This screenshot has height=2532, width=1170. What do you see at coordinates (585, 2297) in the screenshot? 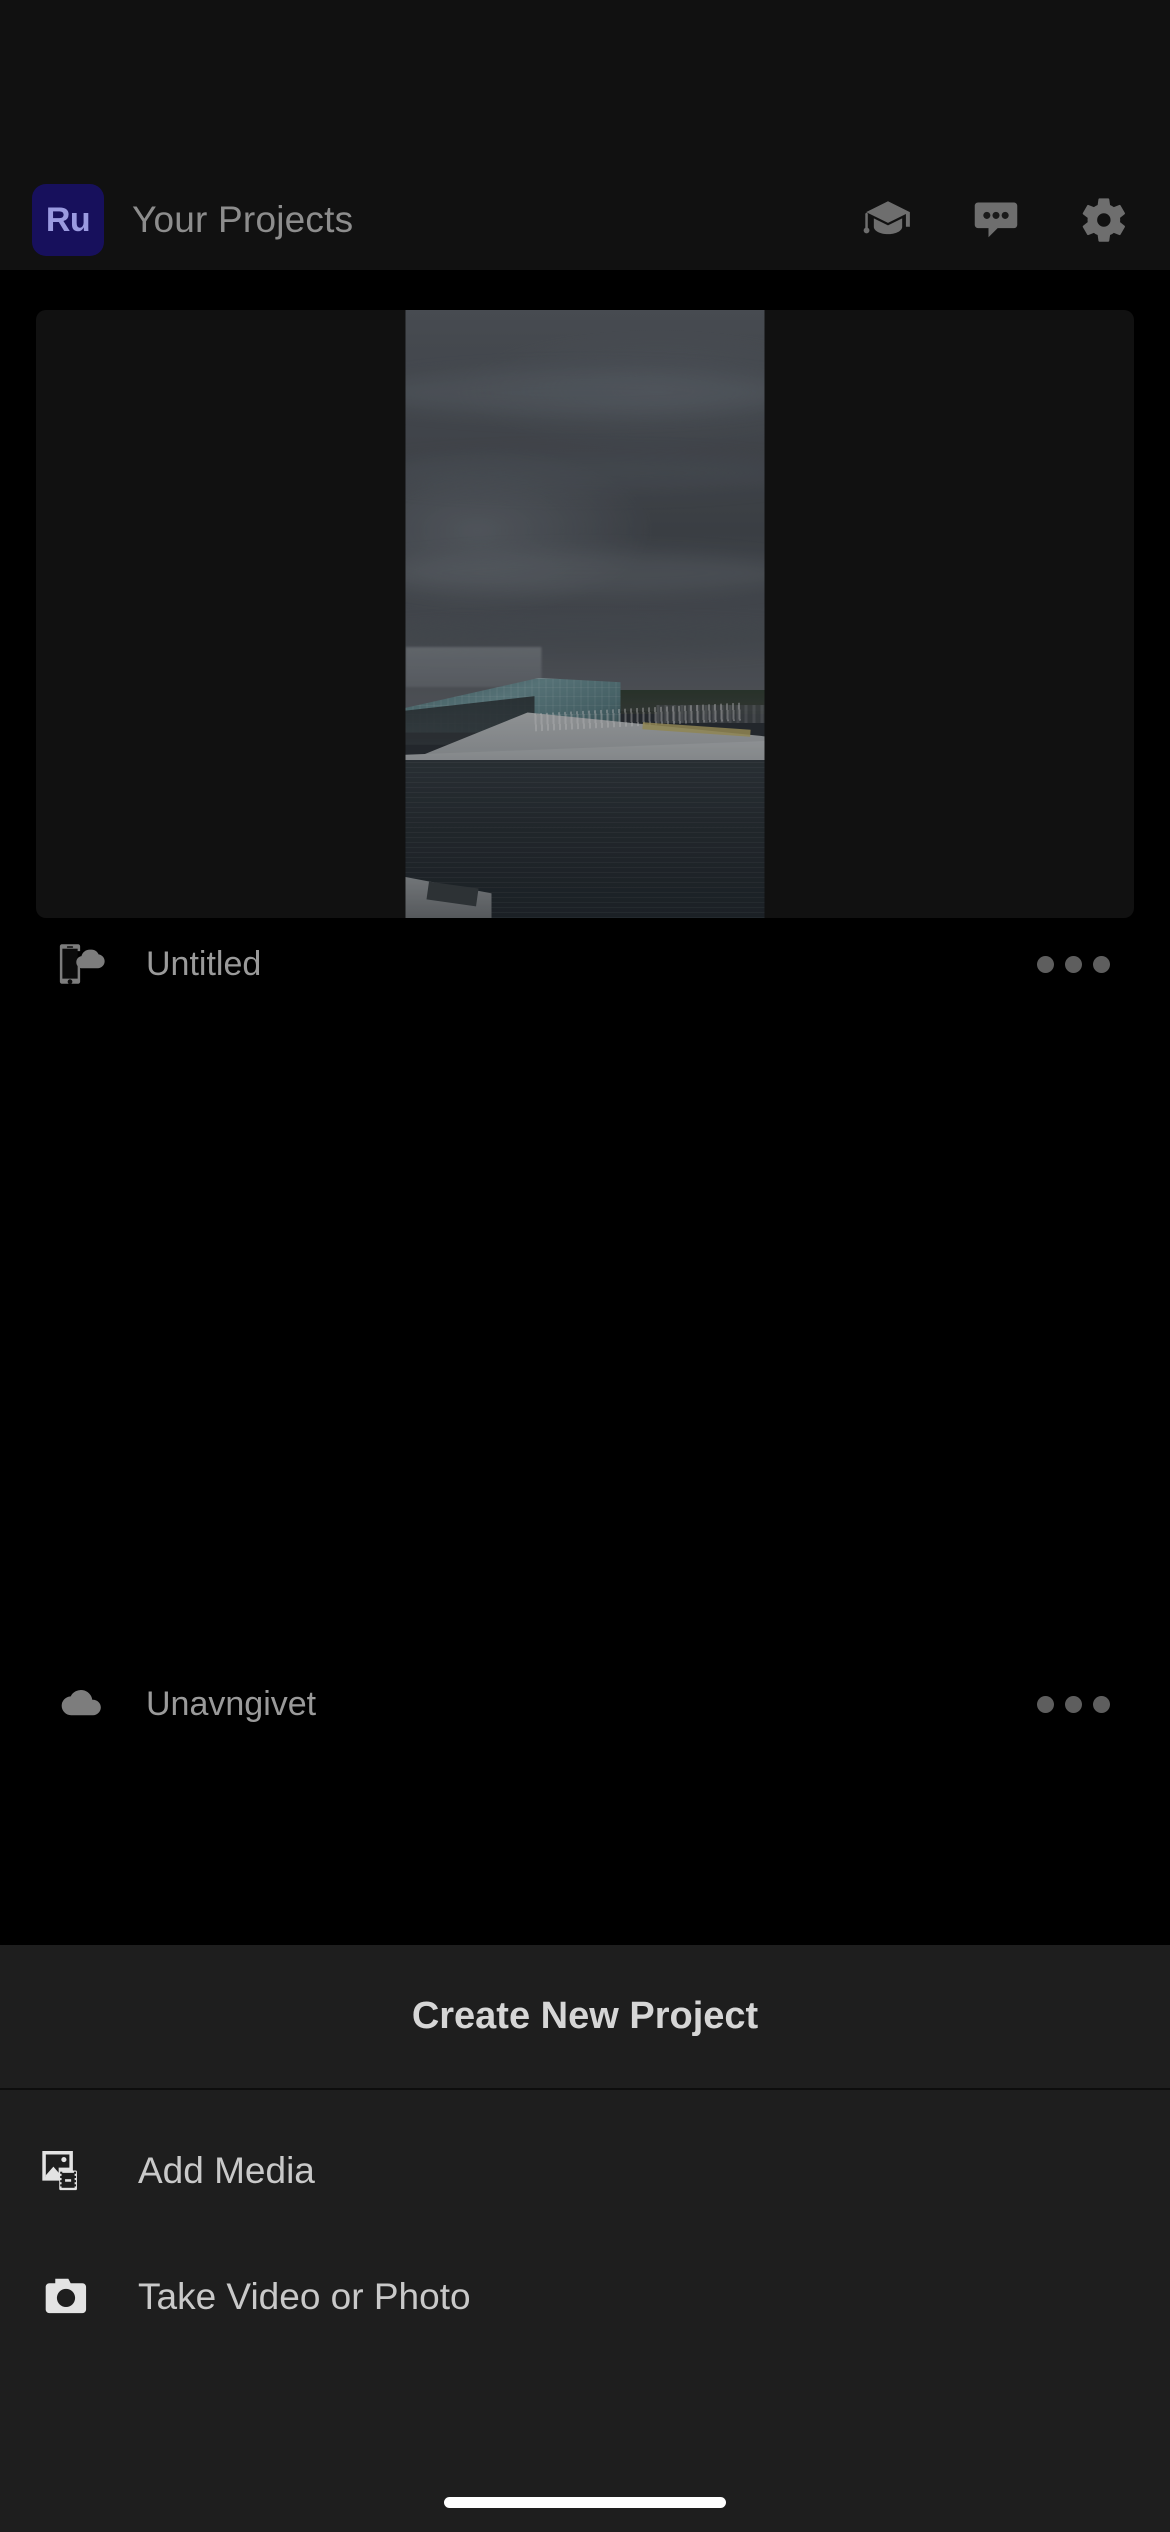
I see `sheet-item-take-video-or-photo: Take Video or Photo` at bounding box center [585, 2297].